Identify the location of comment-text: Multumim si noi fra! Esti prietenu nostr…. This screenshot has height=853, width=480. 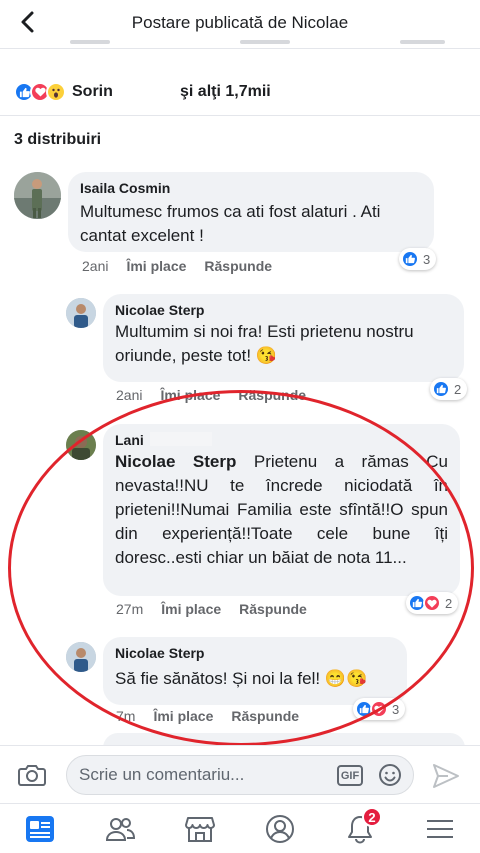
(264, 343).